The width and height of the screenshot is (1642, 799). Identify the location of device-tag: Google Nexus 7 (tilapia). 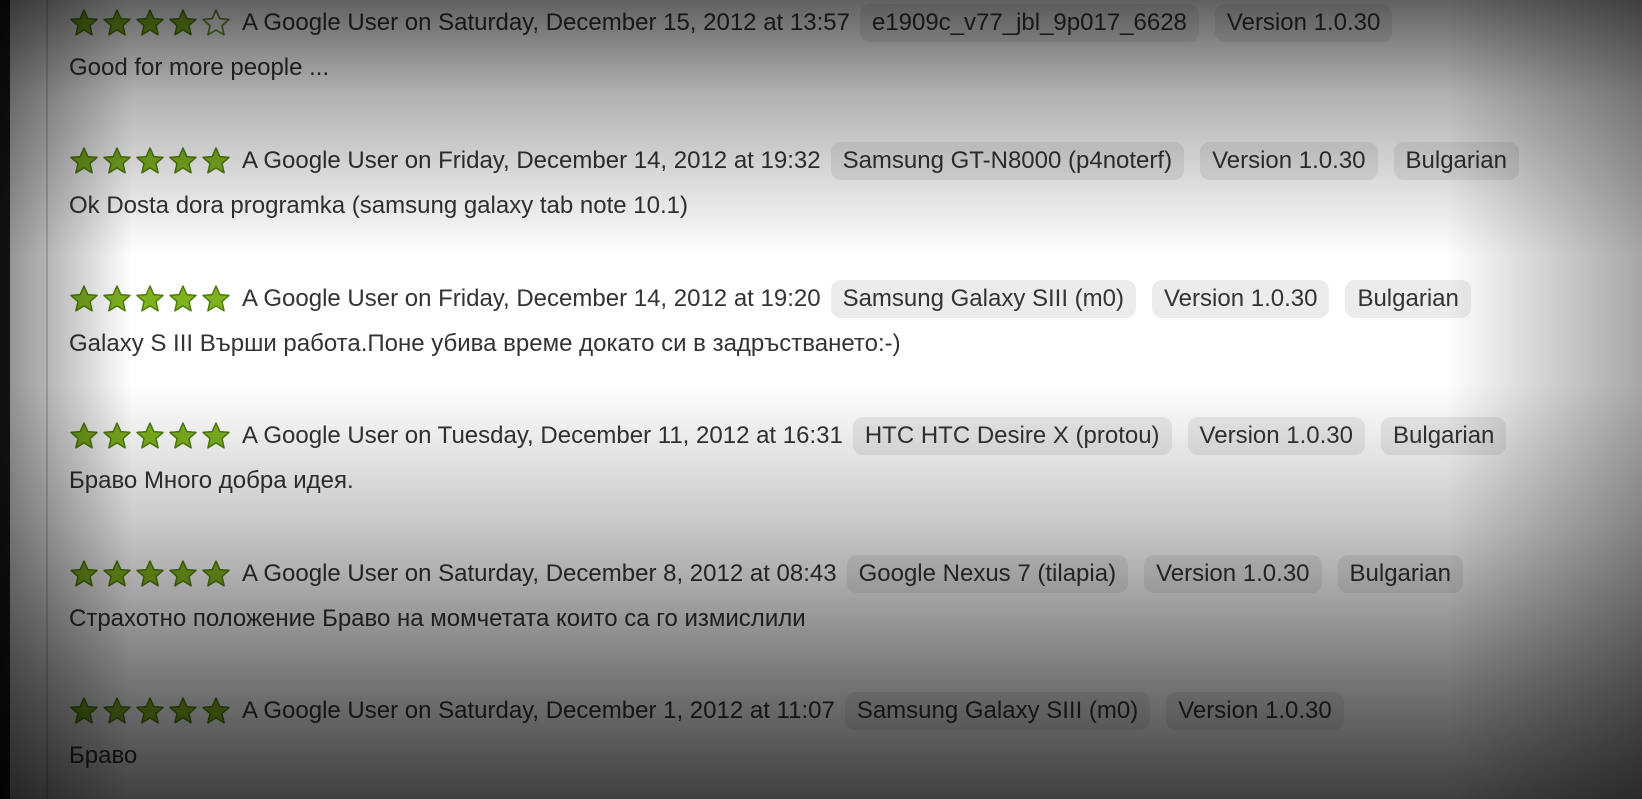
(987, 574).